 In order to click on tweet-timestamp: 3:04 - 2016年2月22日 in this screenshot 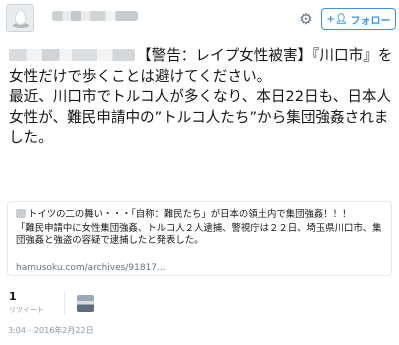, I will do `click(51, 330)`.